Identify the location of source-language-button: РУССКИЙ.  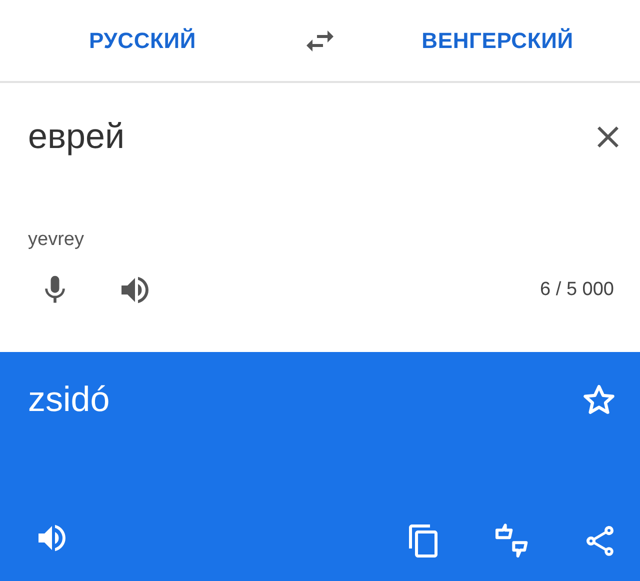
(142, 41).